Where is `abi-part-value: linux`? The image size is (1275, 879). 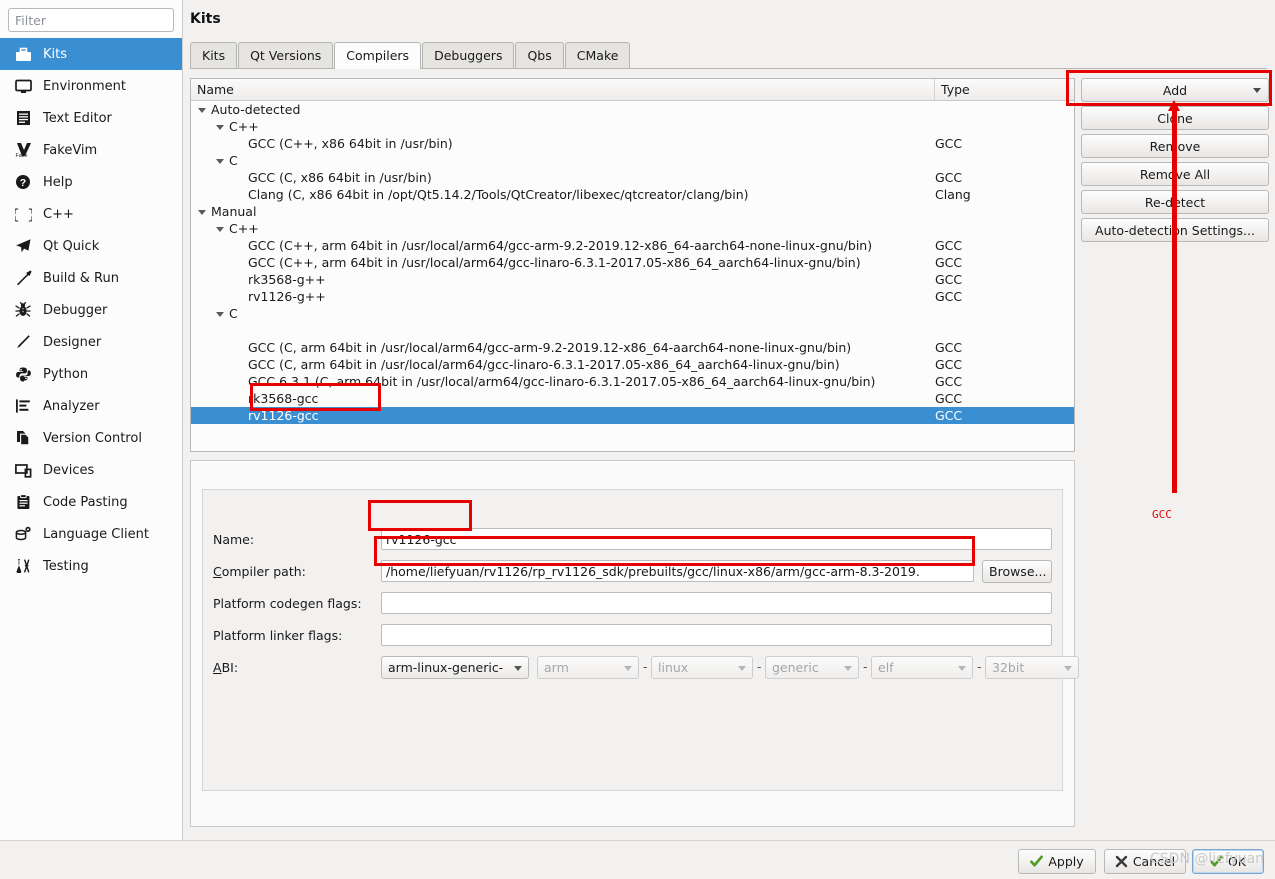
abi-part-value: linux is located at coordinates (673, 667).